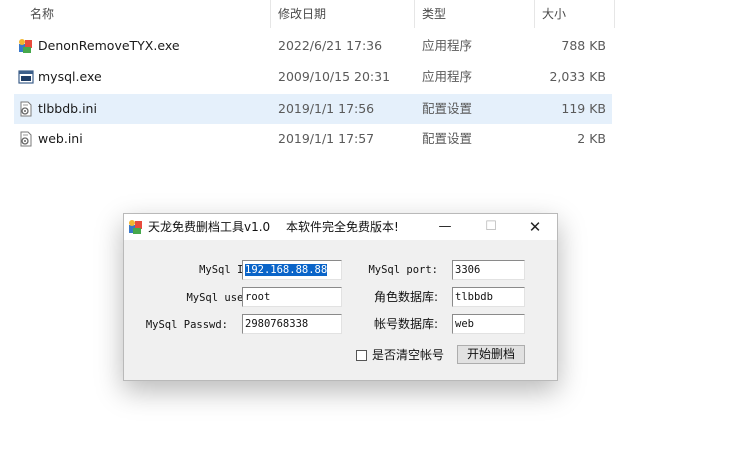 The height and width of the screenshot is (469, 746). What do you see at coordinates (67, 108) in the screenshot?
I see `file-name: tlbbdb.ini` at bounding box center [67, 108].